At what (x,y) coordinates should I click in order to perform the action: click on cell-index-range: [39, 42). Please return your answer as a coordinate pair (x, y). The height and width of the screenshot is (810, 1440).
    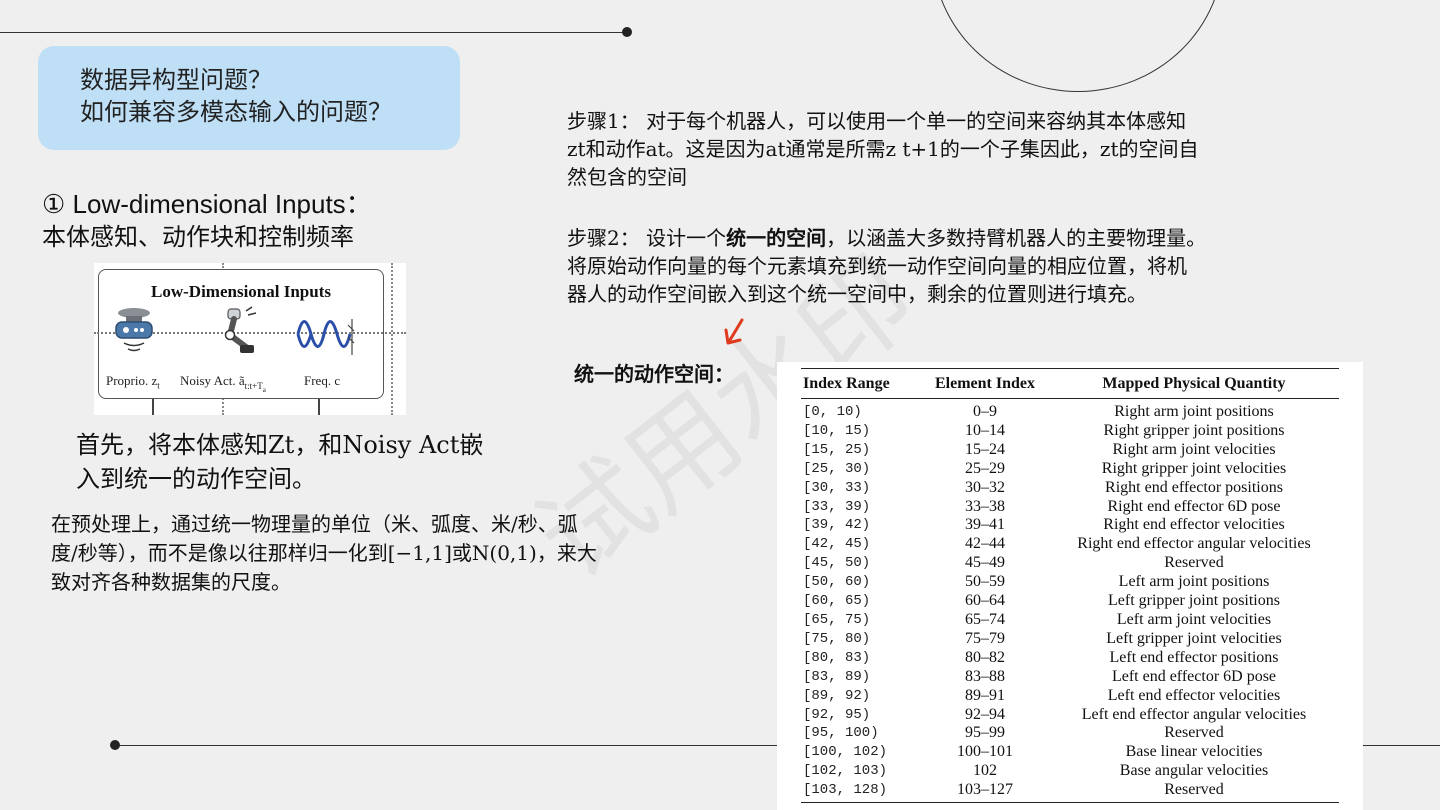
    Looking at the image, I should click on (837, 525).